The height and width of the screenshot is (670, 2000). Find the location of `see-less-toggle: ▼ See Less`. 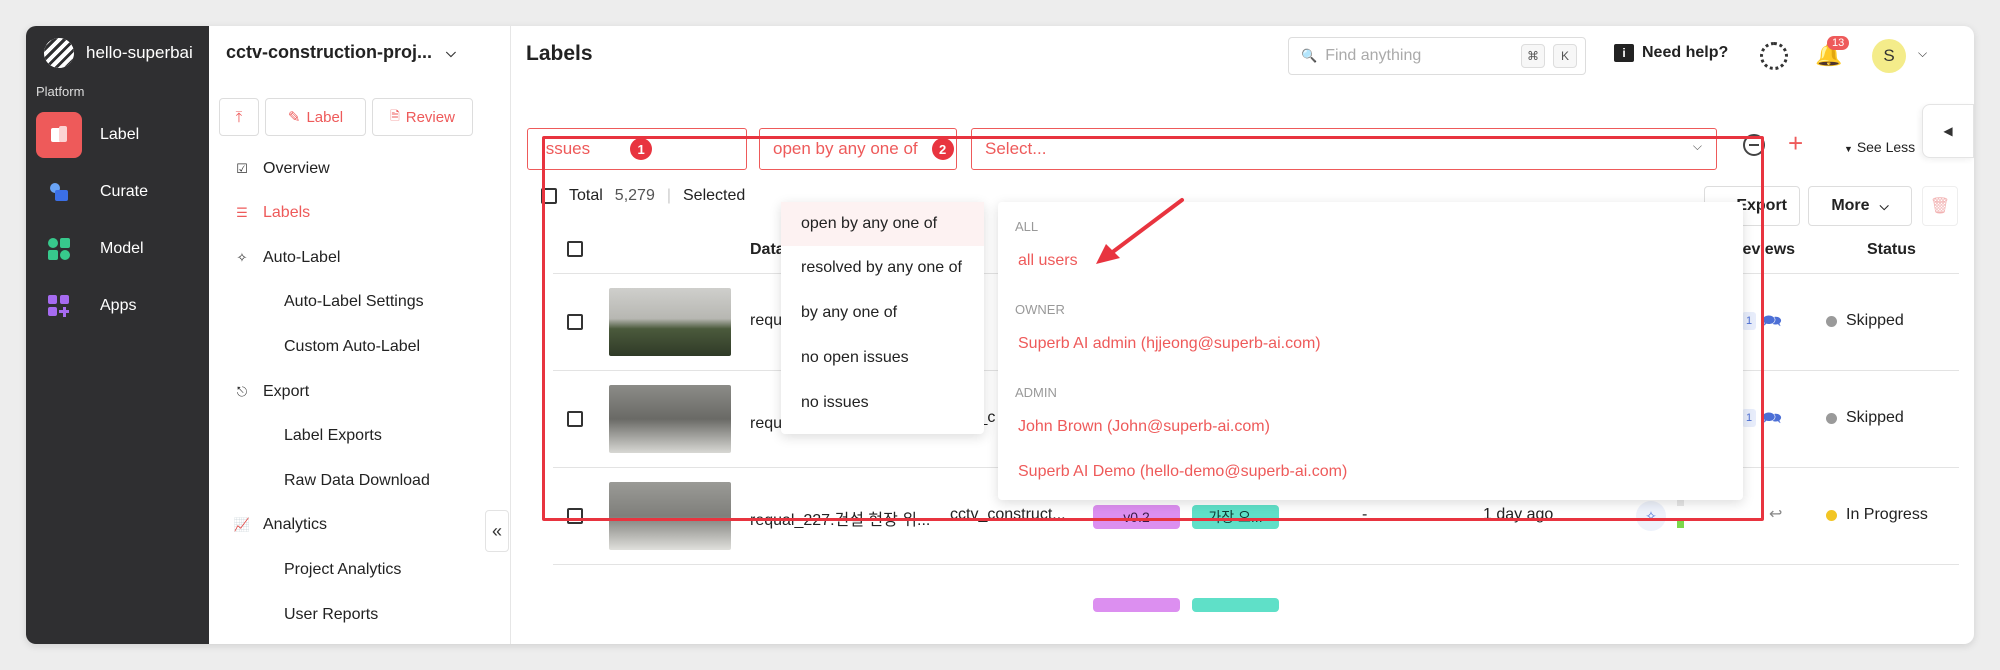

see-less-toggle: ▼ See Less is located at coordinates (1879, 147).